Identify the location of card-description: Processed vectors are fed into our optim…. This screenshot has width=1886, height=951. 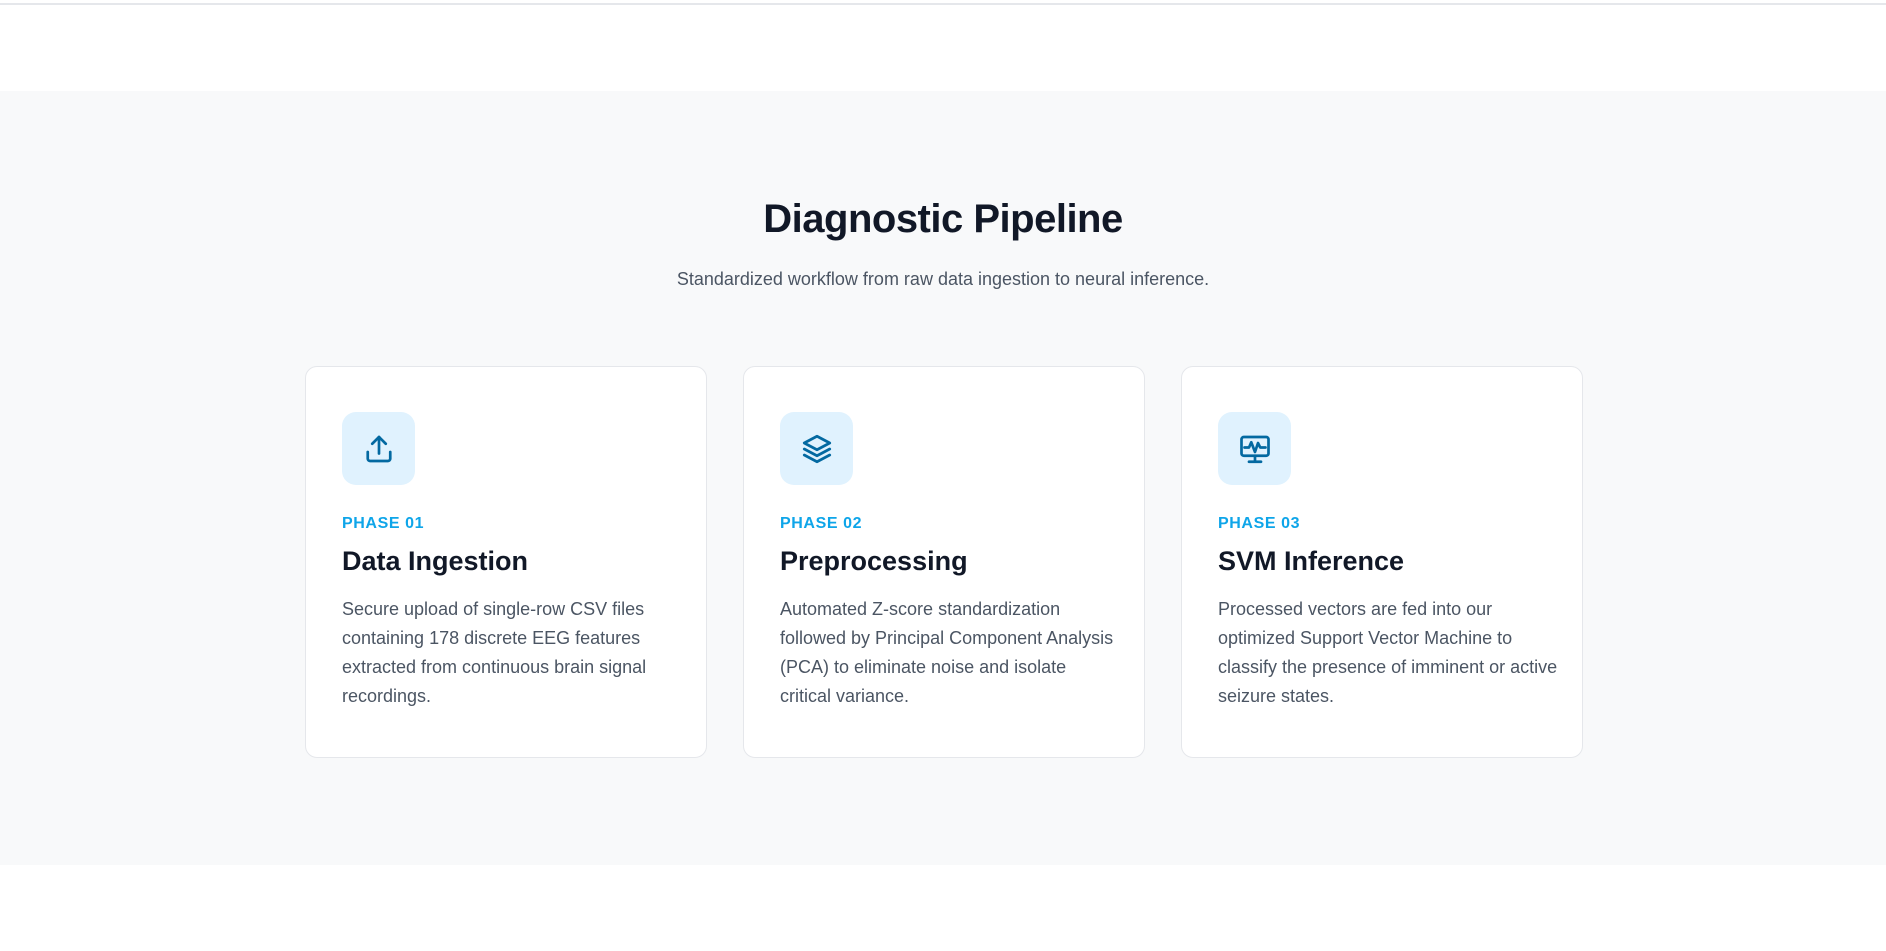
(1388, 652).